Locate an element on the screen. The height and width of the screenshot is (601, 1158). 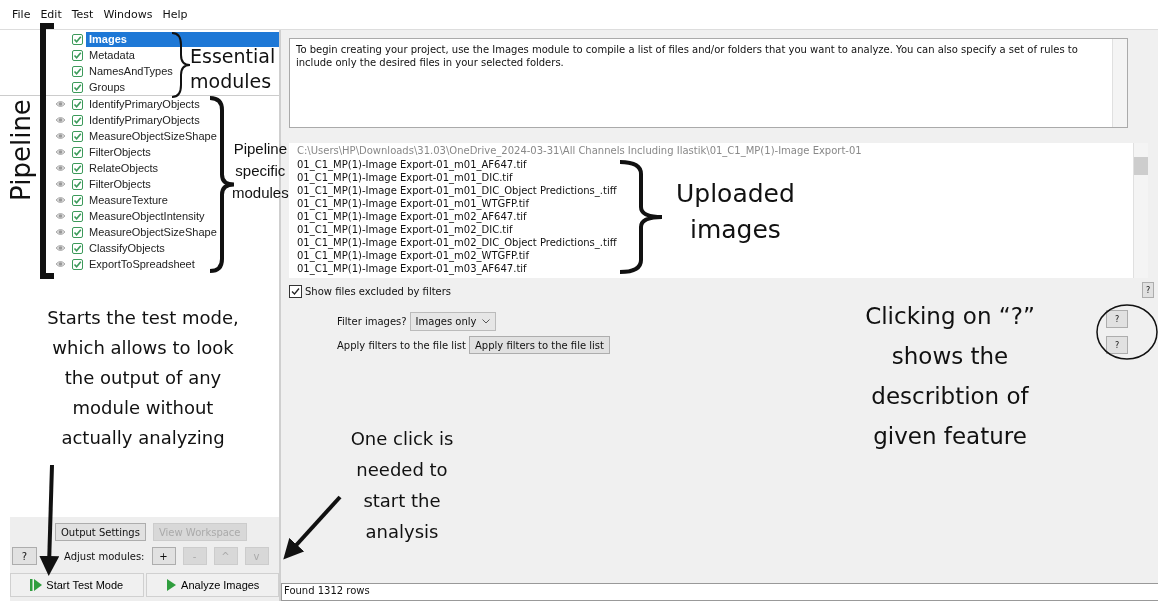
circle-mark is located at coordinates (1127, 332).